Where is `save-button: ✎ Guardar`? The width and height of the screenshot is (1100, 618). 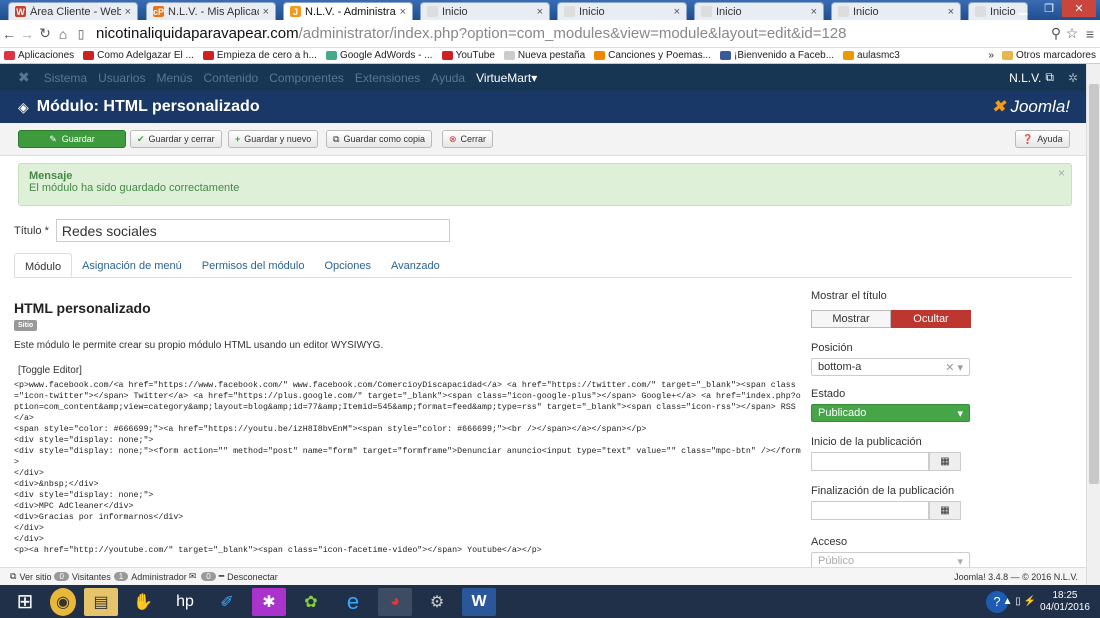
save-button: ✎ Guardar is located at coordinates (72, 139).